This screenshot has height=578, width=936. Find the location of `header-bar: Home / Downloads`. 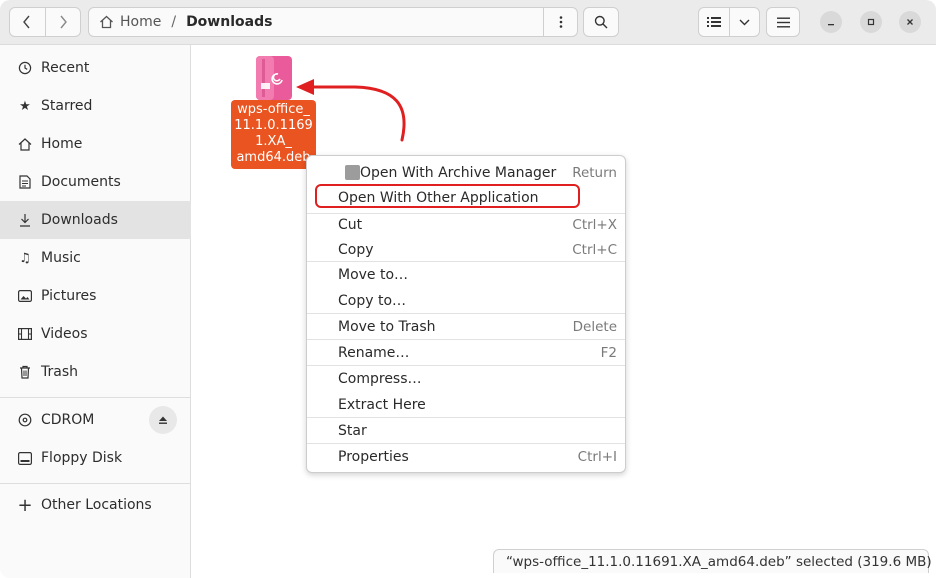

header-bar: Home / Downloads is located at coordinates (468, 22).